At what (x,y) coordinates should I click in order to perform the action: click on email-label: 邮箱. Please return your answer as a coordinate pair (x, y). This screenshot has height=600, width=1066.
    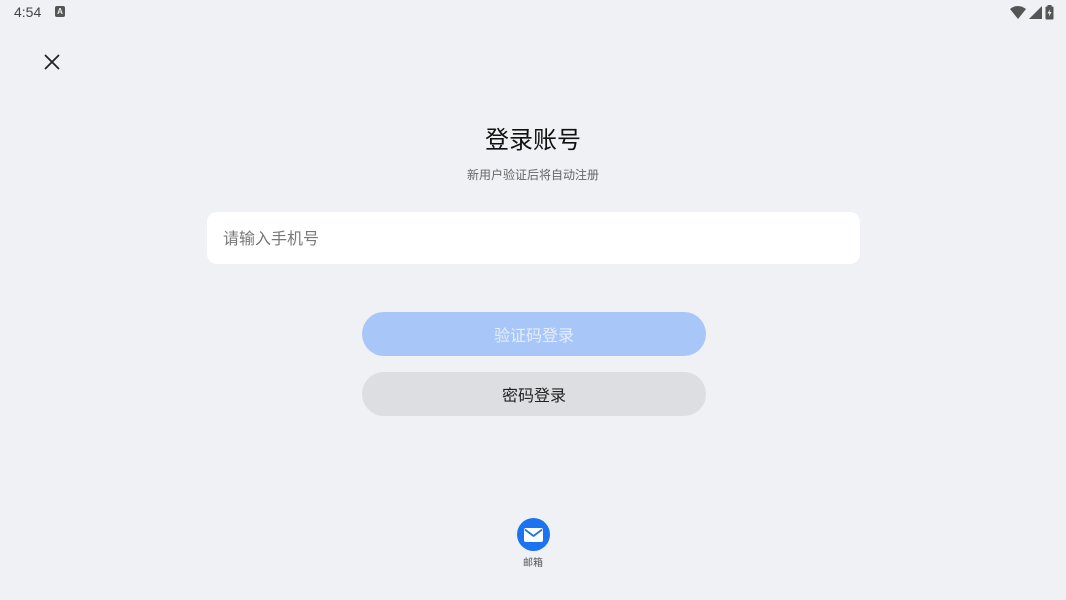
    Looking at the image, I should click on (533, 563).